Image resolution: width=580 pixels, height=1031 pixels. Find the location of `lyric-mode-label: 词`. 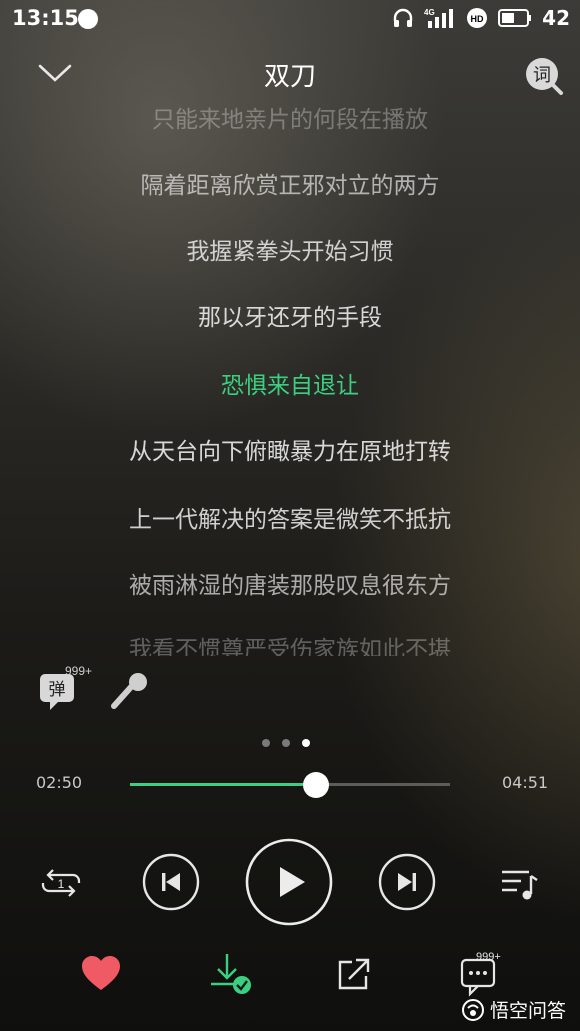

lyric-mode-label: 词 is located at coordinates (542, 75).